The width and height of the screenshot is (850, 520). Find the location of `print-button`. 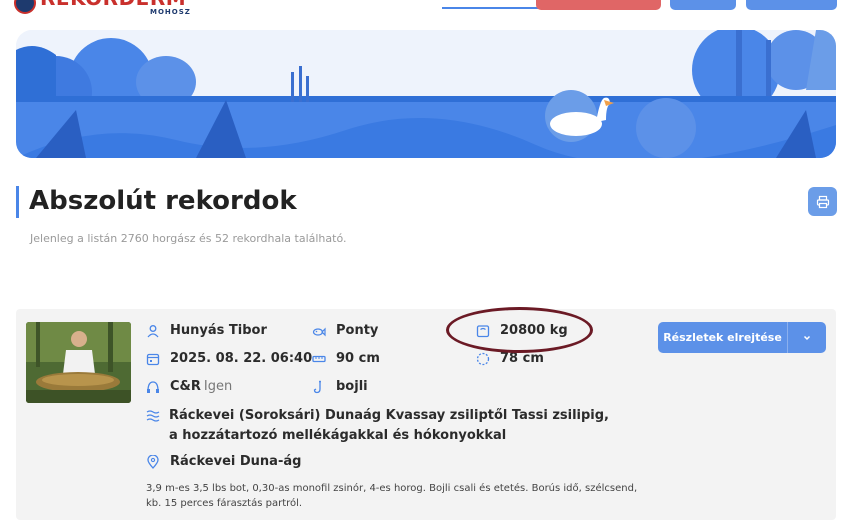

print-button is located at coordinates (822, 201).